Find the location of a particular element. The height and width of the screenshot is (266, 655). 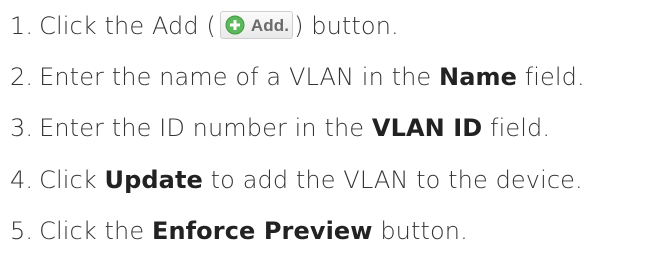

step-text: Enter the ID number in the is located at coordinates (205, 128).